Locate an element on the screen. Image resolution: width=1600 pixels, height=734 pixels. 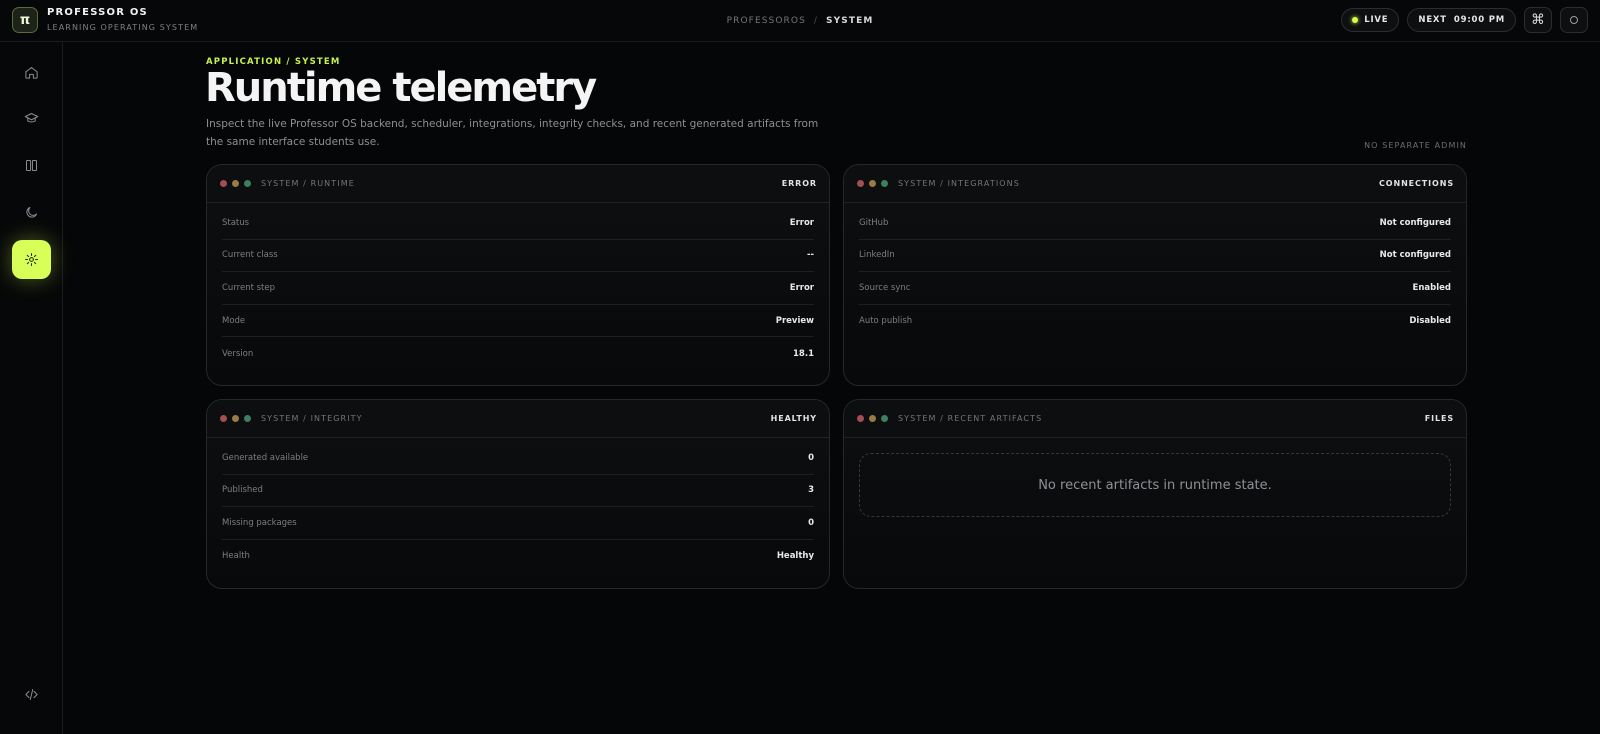
rail-item-library is located at coordinates (31, 165).